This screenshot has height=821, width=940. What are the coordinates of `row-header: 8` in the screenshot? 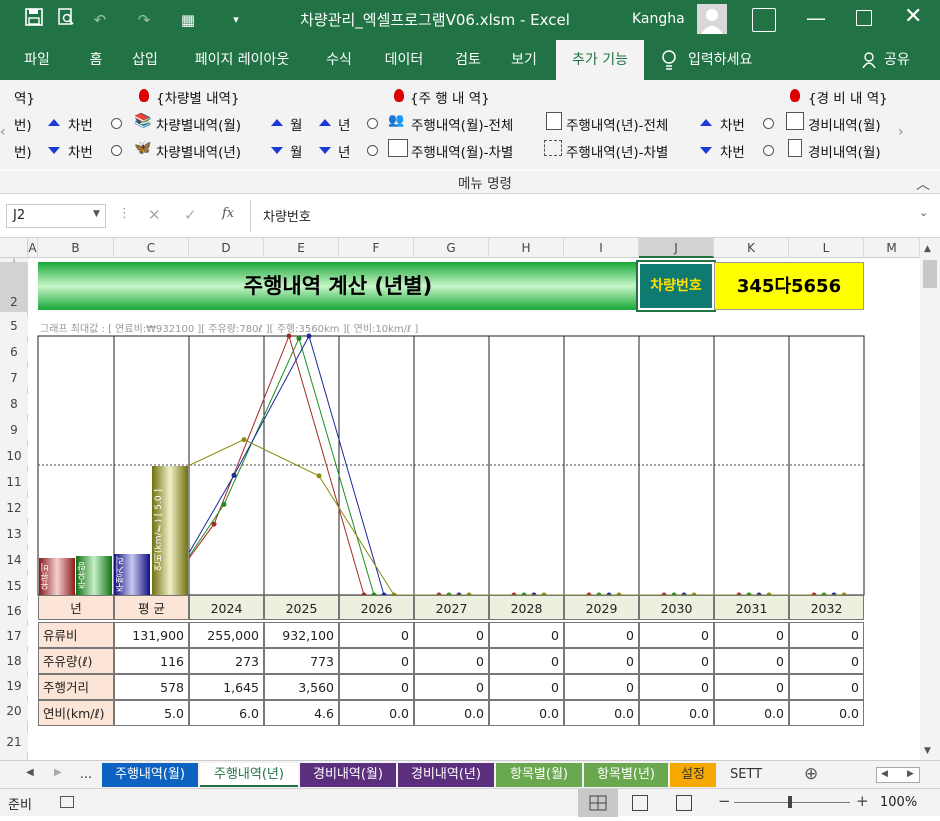 It's located at (14, 404).